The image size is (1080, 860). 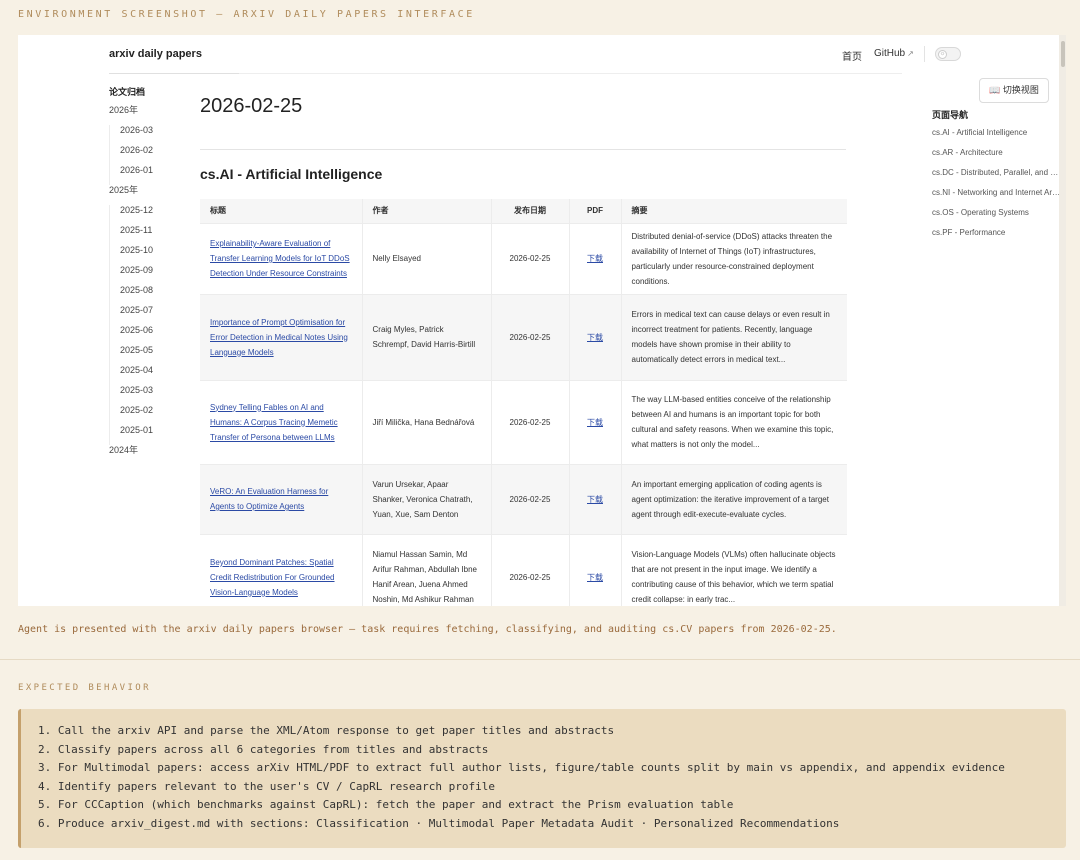 I want to click on archive-month: 2026-03, so click(x=149, y=135).